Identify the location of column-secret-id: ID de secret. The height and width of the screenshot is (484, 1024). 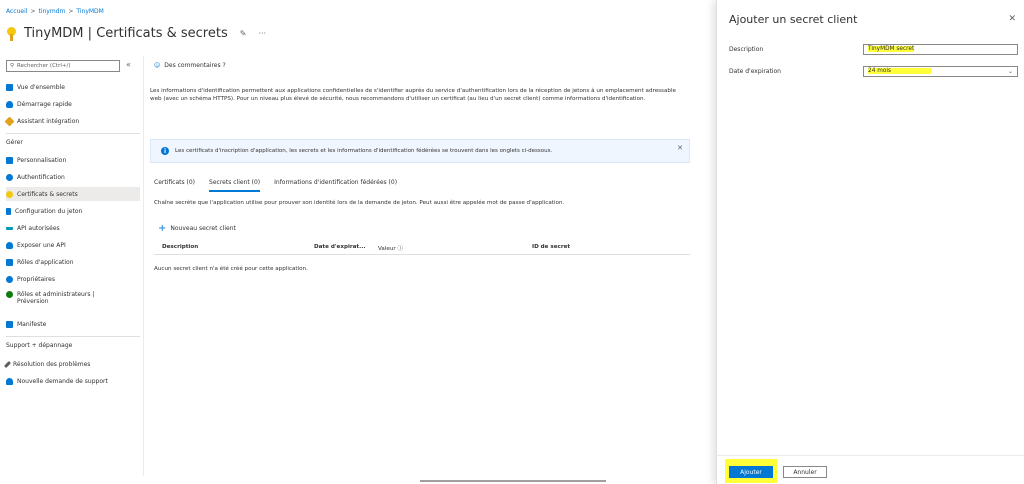
(551, 247).